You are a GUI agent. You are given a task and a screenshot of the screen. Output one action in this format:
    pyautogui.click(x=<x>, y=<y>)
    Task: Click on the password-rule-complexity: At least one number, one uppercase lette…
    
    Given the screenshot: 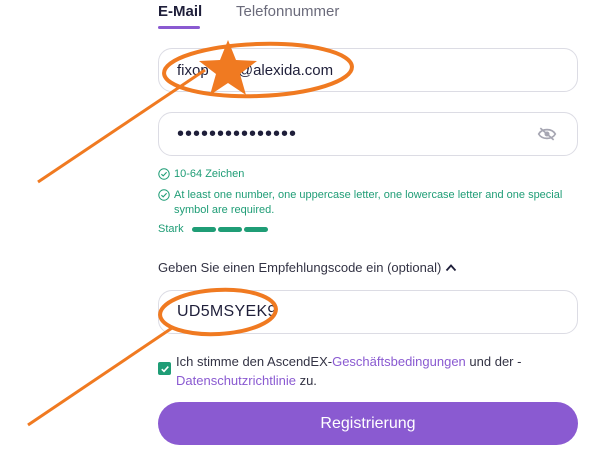 What is the action you would take?
    pyautogui.click(x=368, y=203)
    